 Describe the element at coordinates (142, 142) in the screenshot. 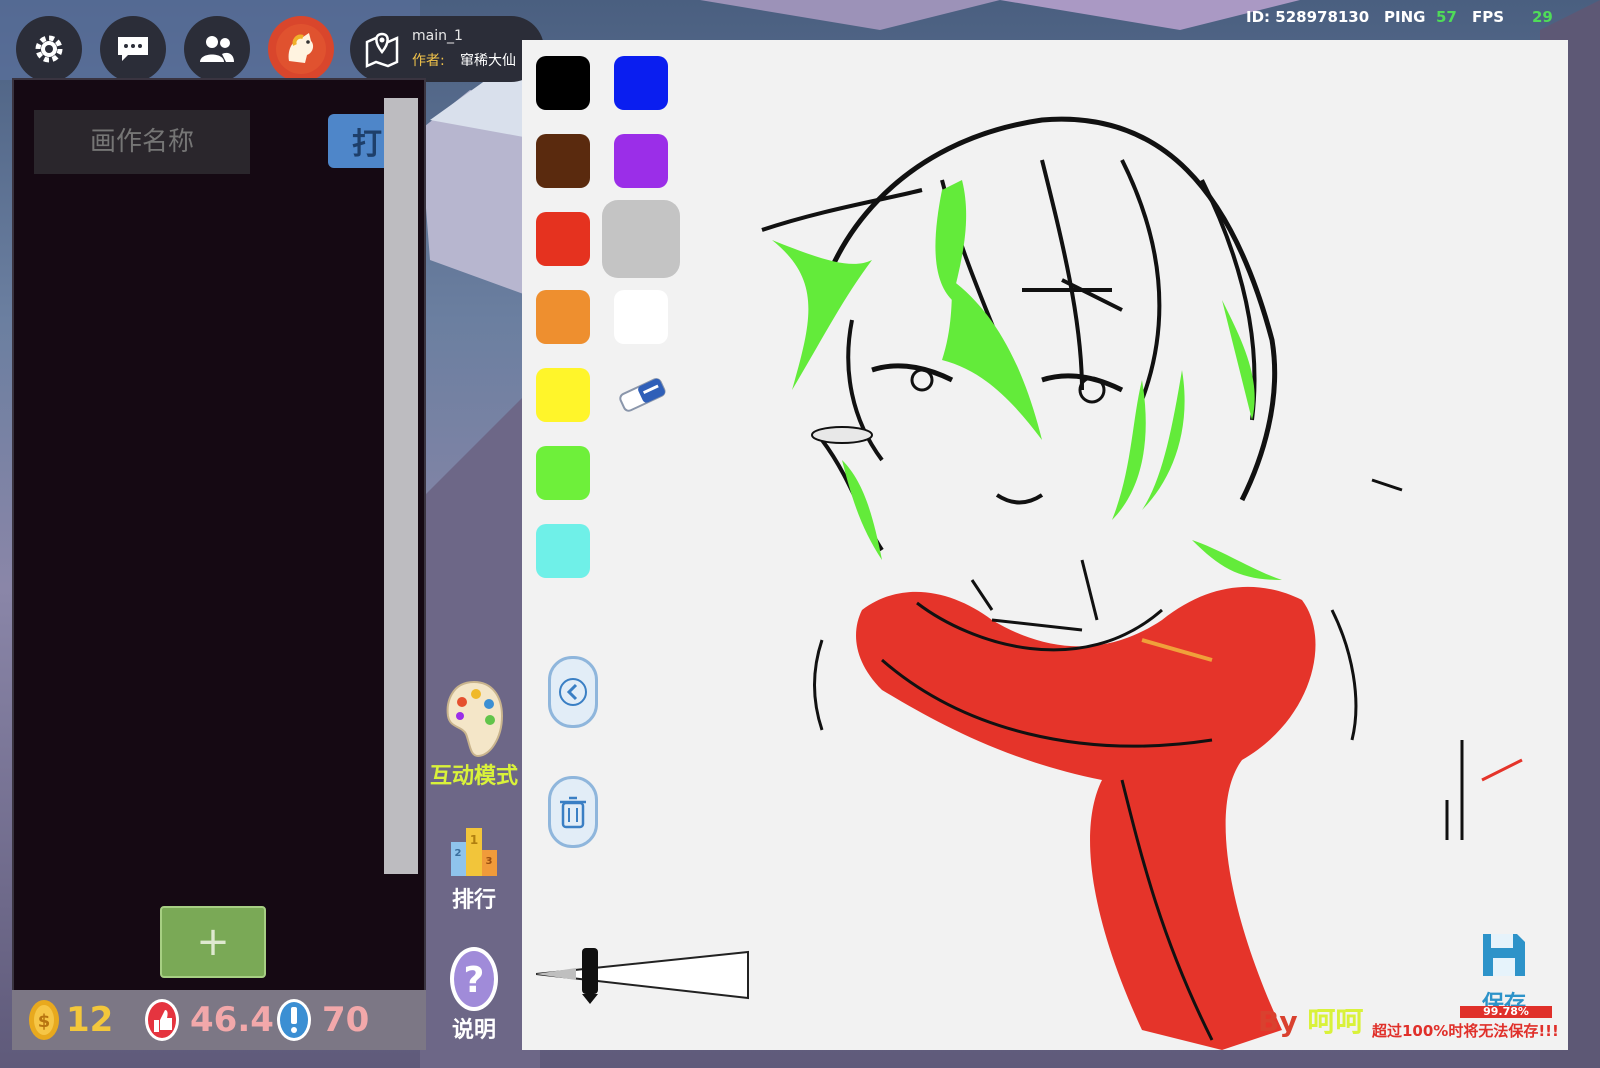

I see `artwork-name-input` at that location.